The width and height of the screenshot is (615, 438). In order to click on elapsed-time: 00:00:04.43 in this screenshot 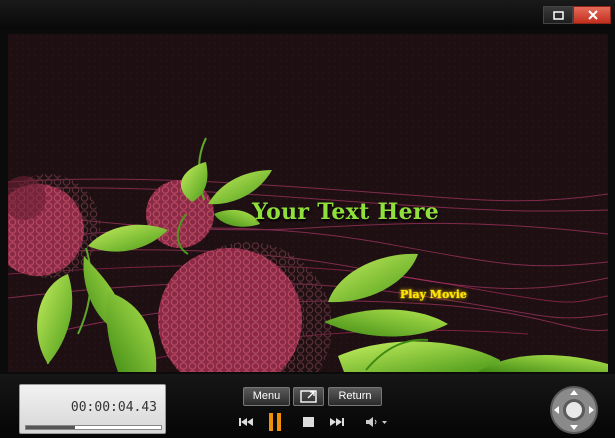, I will do `click(113, 407)`.